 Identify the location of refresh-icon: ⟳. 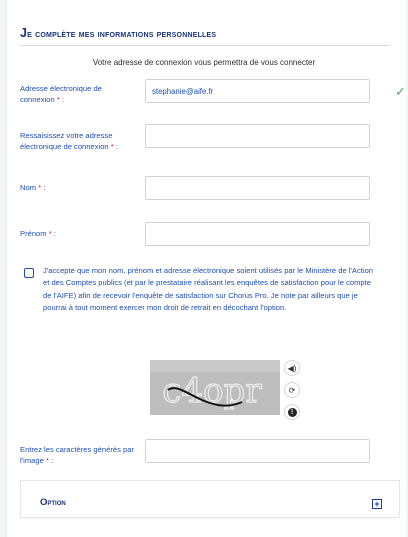
(292, 390).